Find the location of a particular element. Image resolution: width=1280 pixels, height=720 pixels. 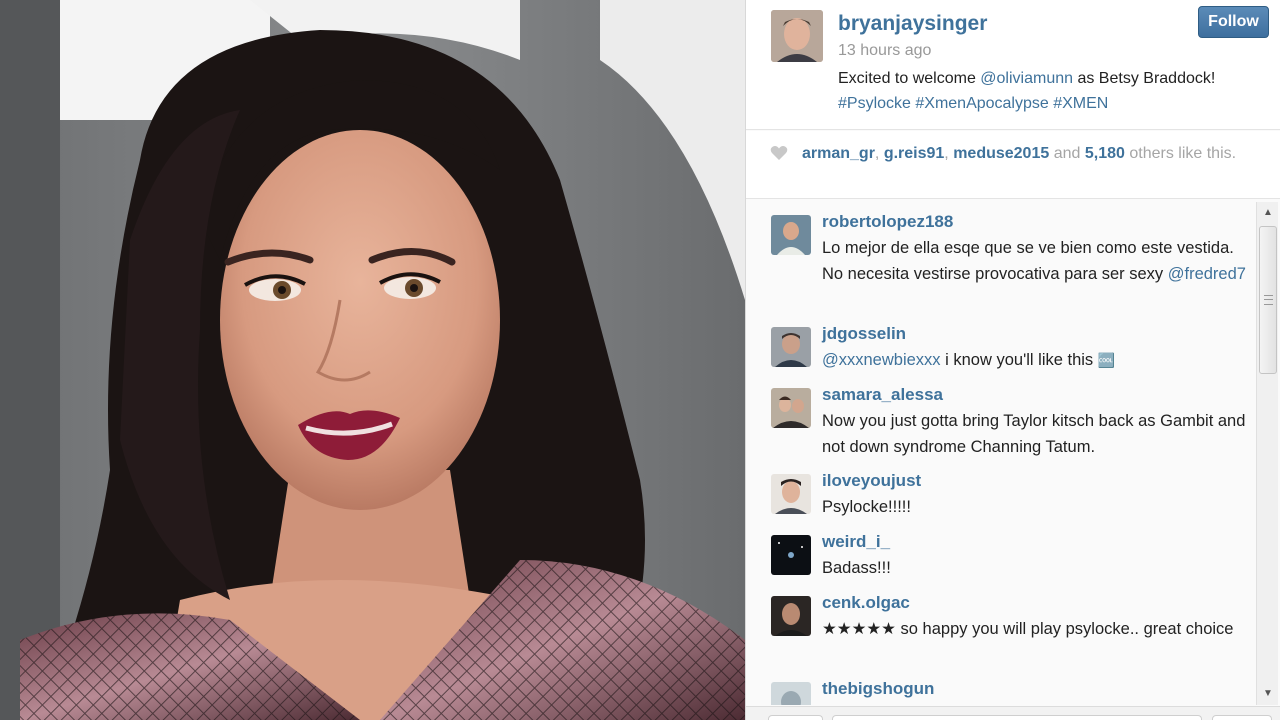

owner-avatar is located at coordinates (797, 36).